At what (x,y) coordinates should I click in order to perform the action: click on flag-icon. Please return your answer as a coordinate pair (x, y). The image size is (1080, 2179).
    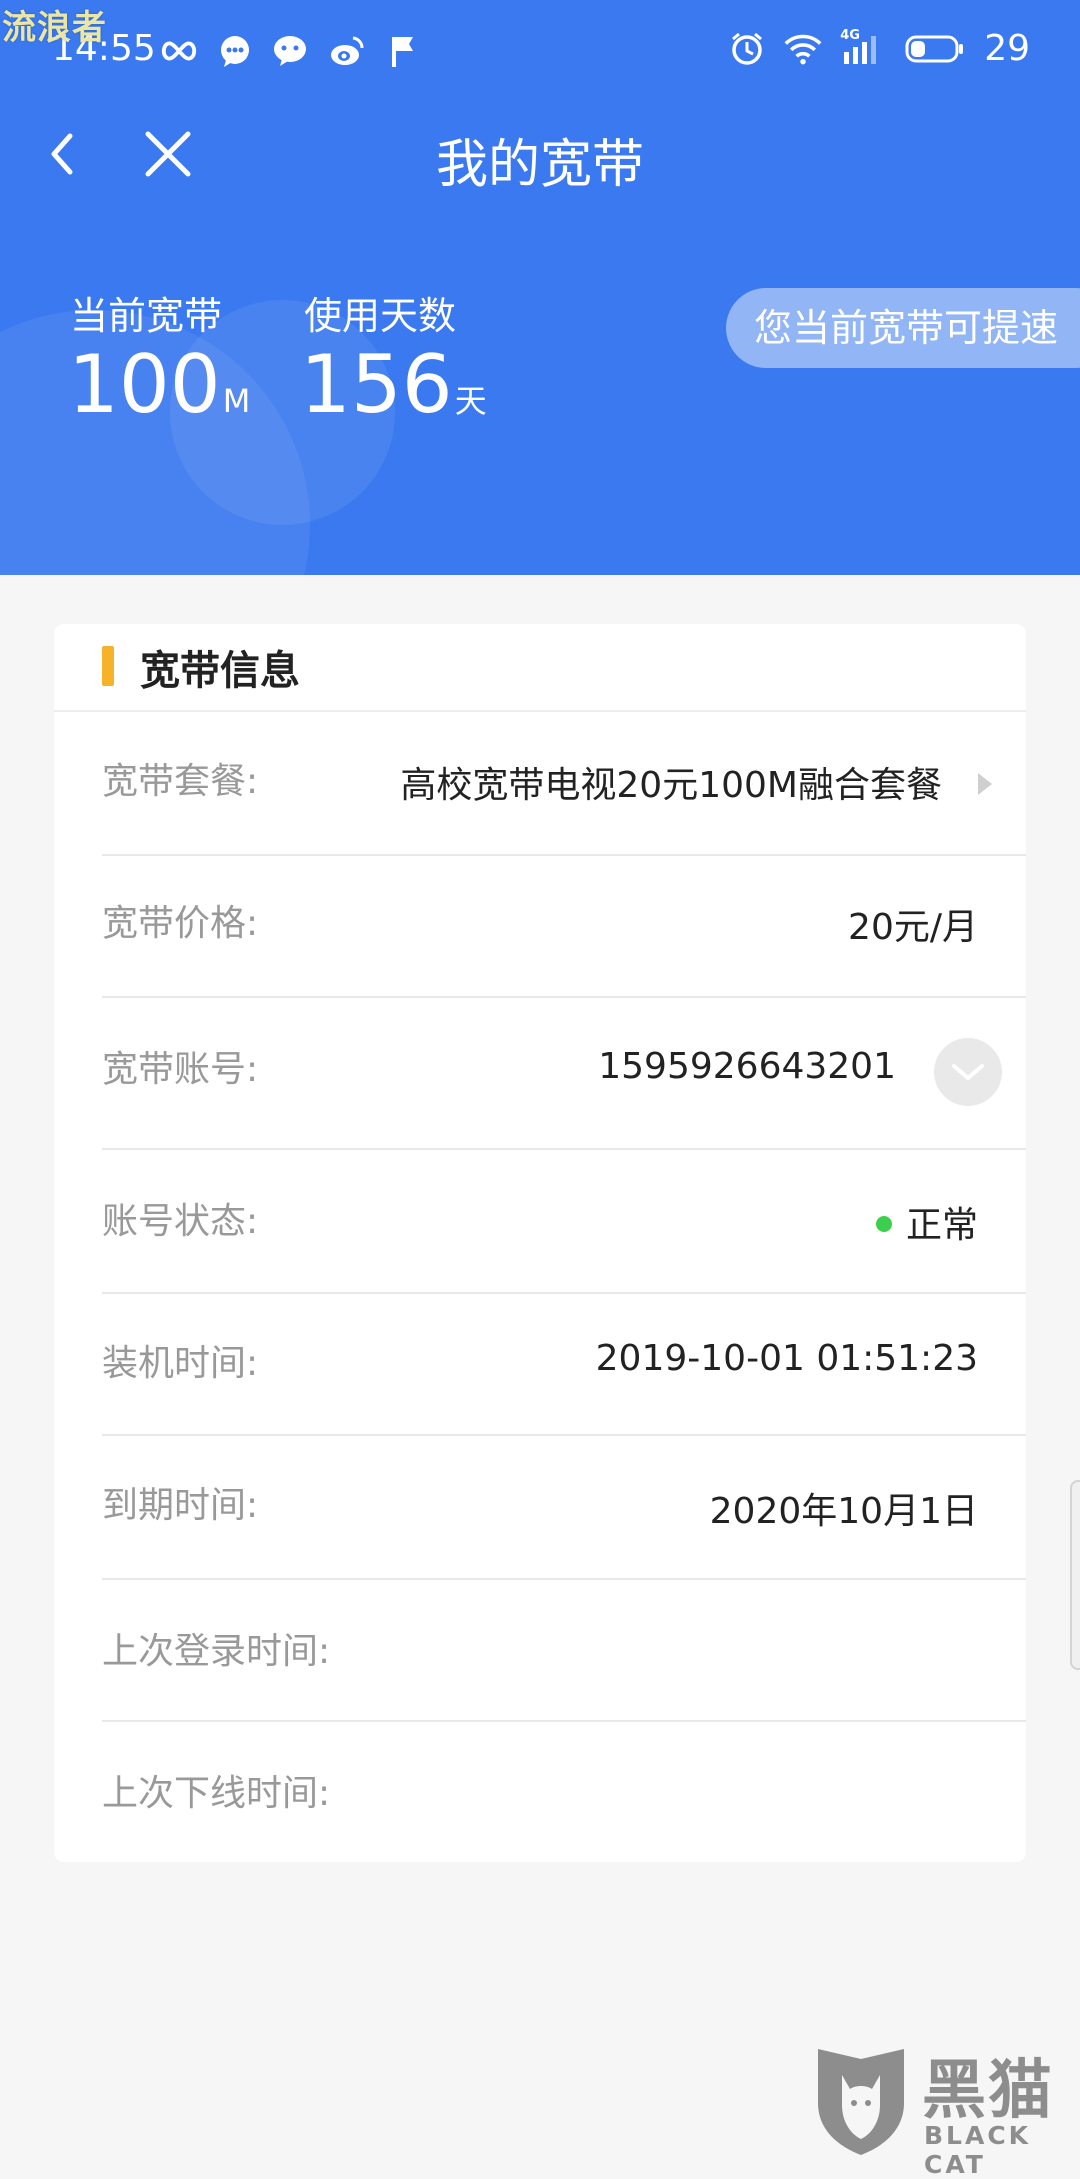
    Looking at the image, I should click on (403, 51).